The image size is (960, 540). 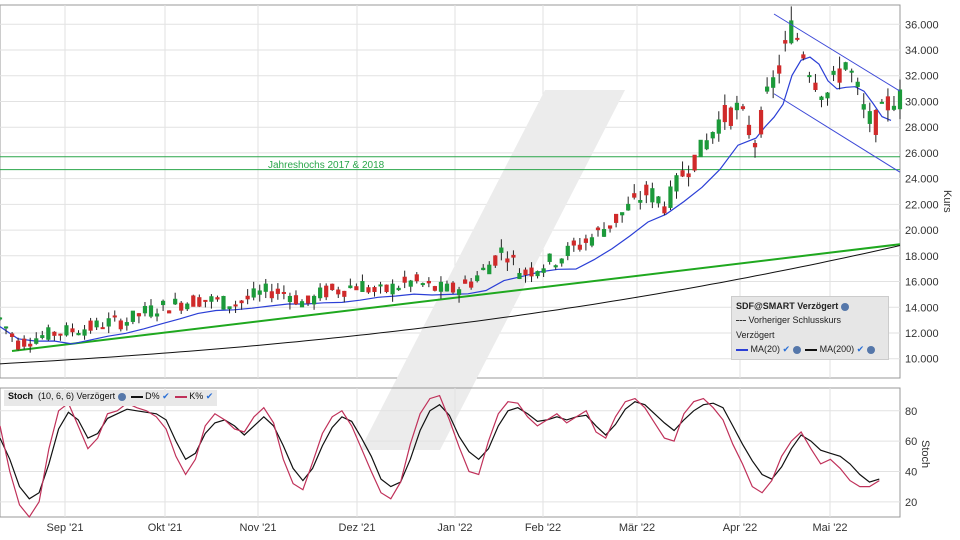 What do you see at coordinates (357, 528) in the screenshot?
I see `x-tick-label: Dez '21` at bounding box center [357, 528].